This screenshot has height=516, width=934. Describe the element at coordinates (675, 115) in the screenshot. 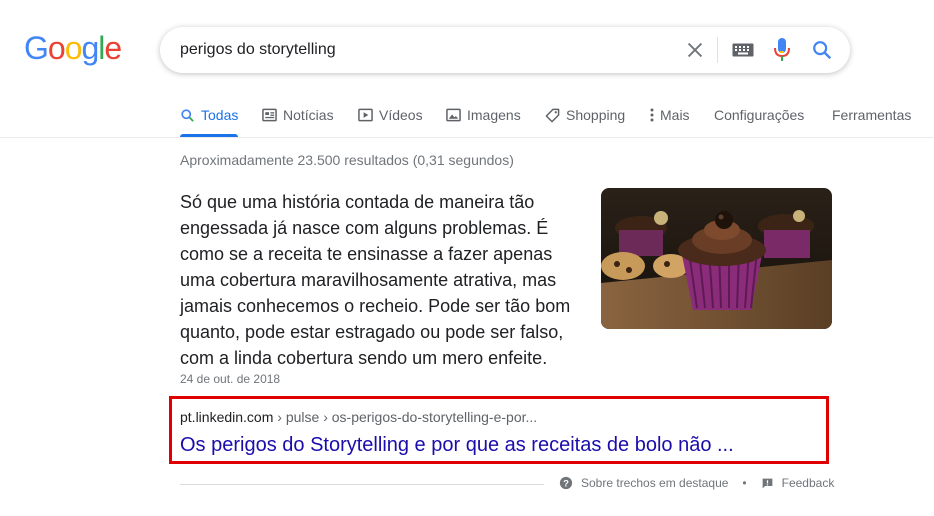

I see `tab-label: Mais` at that location.